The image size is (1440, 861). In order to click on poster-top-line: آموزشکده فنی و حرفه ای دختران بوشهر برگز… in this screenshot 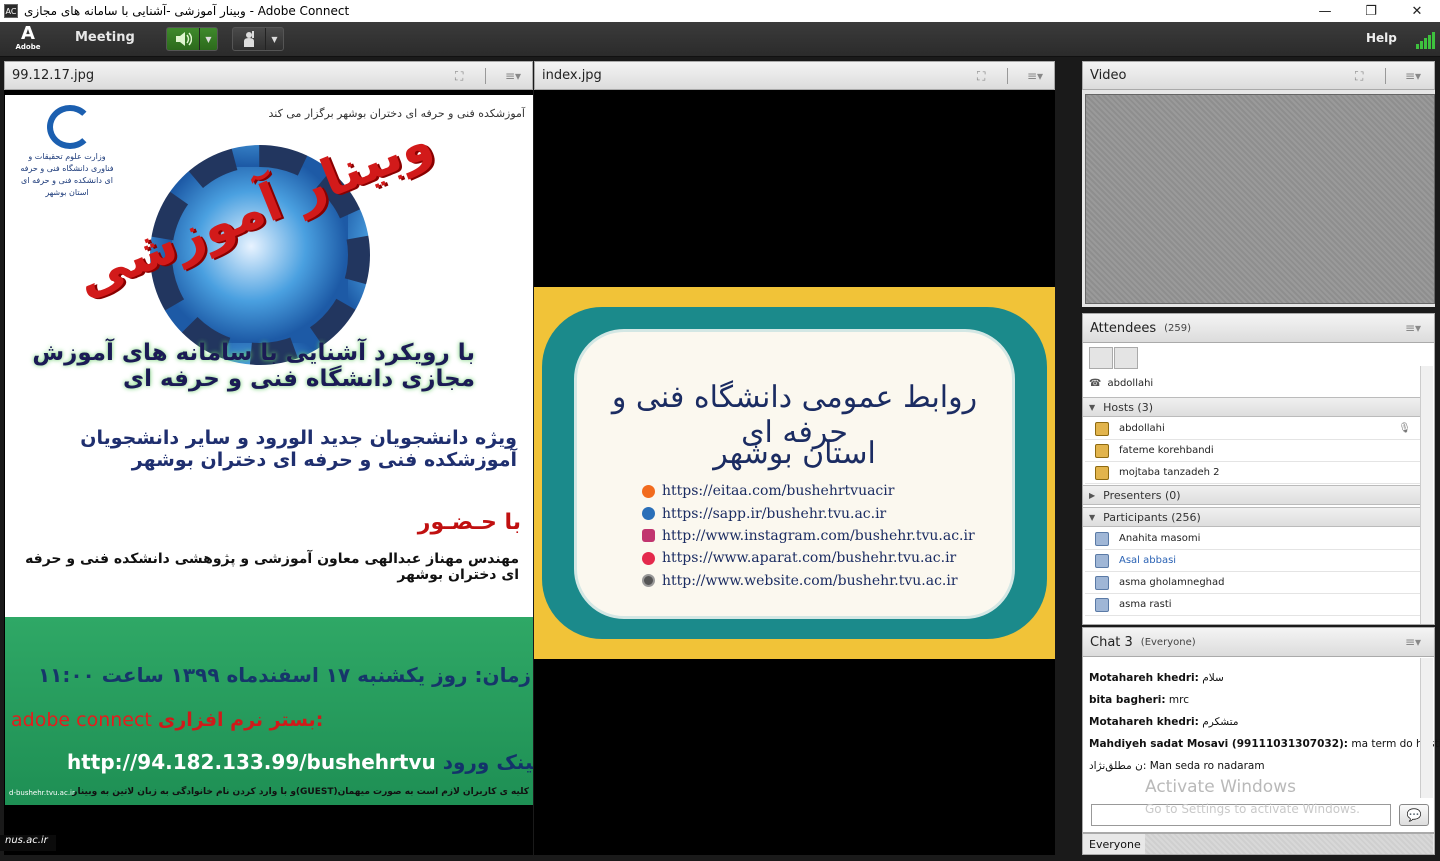, I will do `click(396, 113)`.